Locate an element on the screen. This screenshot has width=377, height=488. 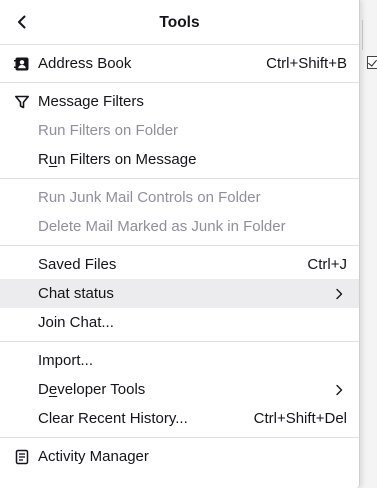
menu-item-message-filters: Message Filters is located at coordinates (179, 101).